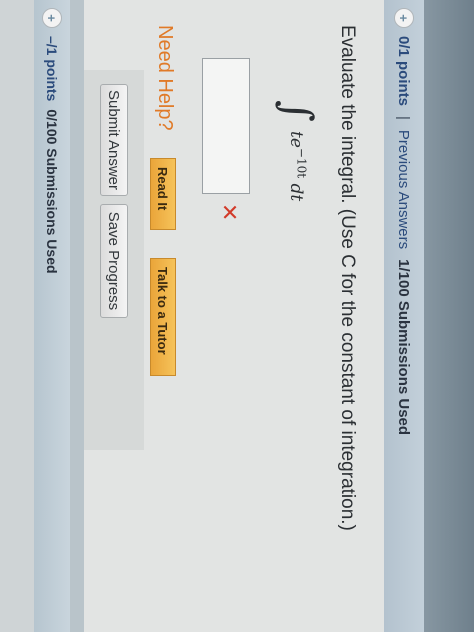 The image size is (474, 632). Describe the element at coordinates (163, 194) in the screenshot. I see `read-it-button: Read It` at that location.